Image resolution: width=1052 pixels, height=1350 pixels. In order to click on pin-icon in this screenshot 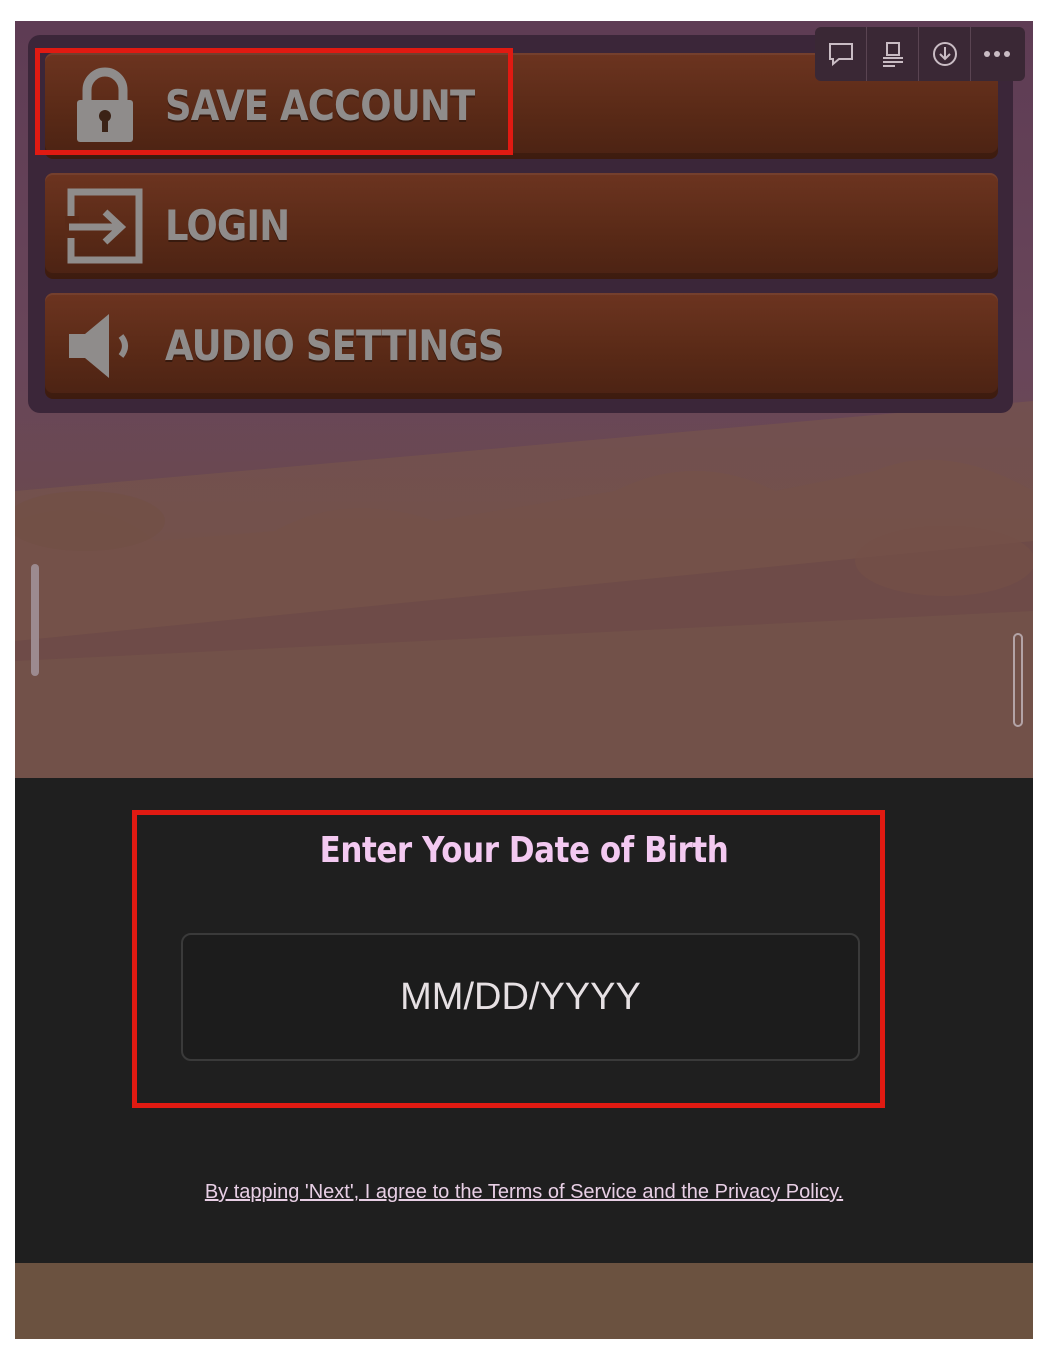, I will do `click(892, 54)`.